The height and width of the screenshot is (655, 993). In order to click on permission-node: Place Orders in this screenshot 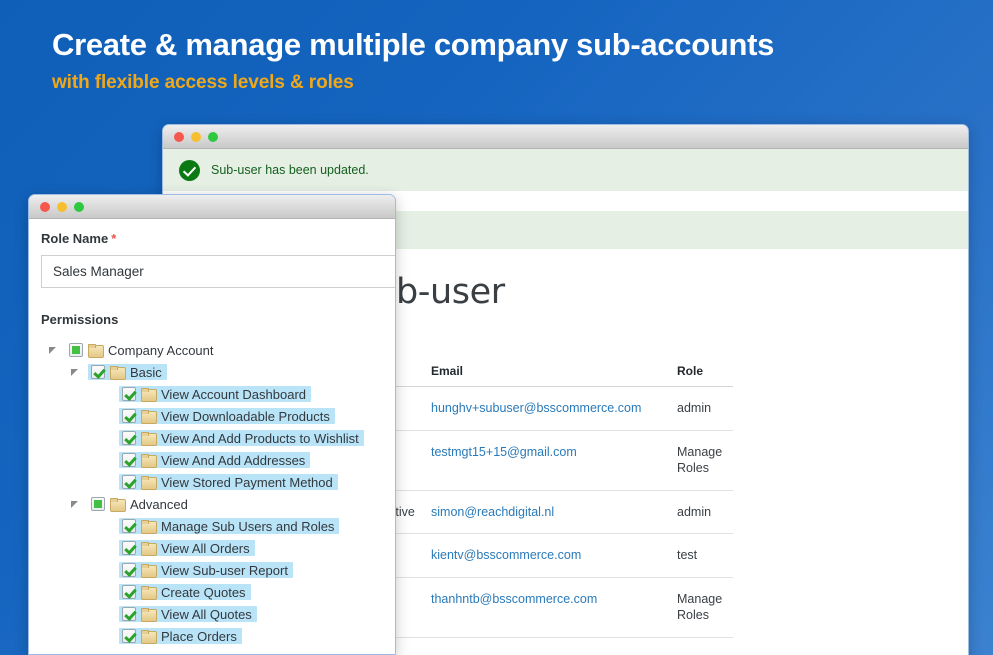, I will do `click(180, 636)`.